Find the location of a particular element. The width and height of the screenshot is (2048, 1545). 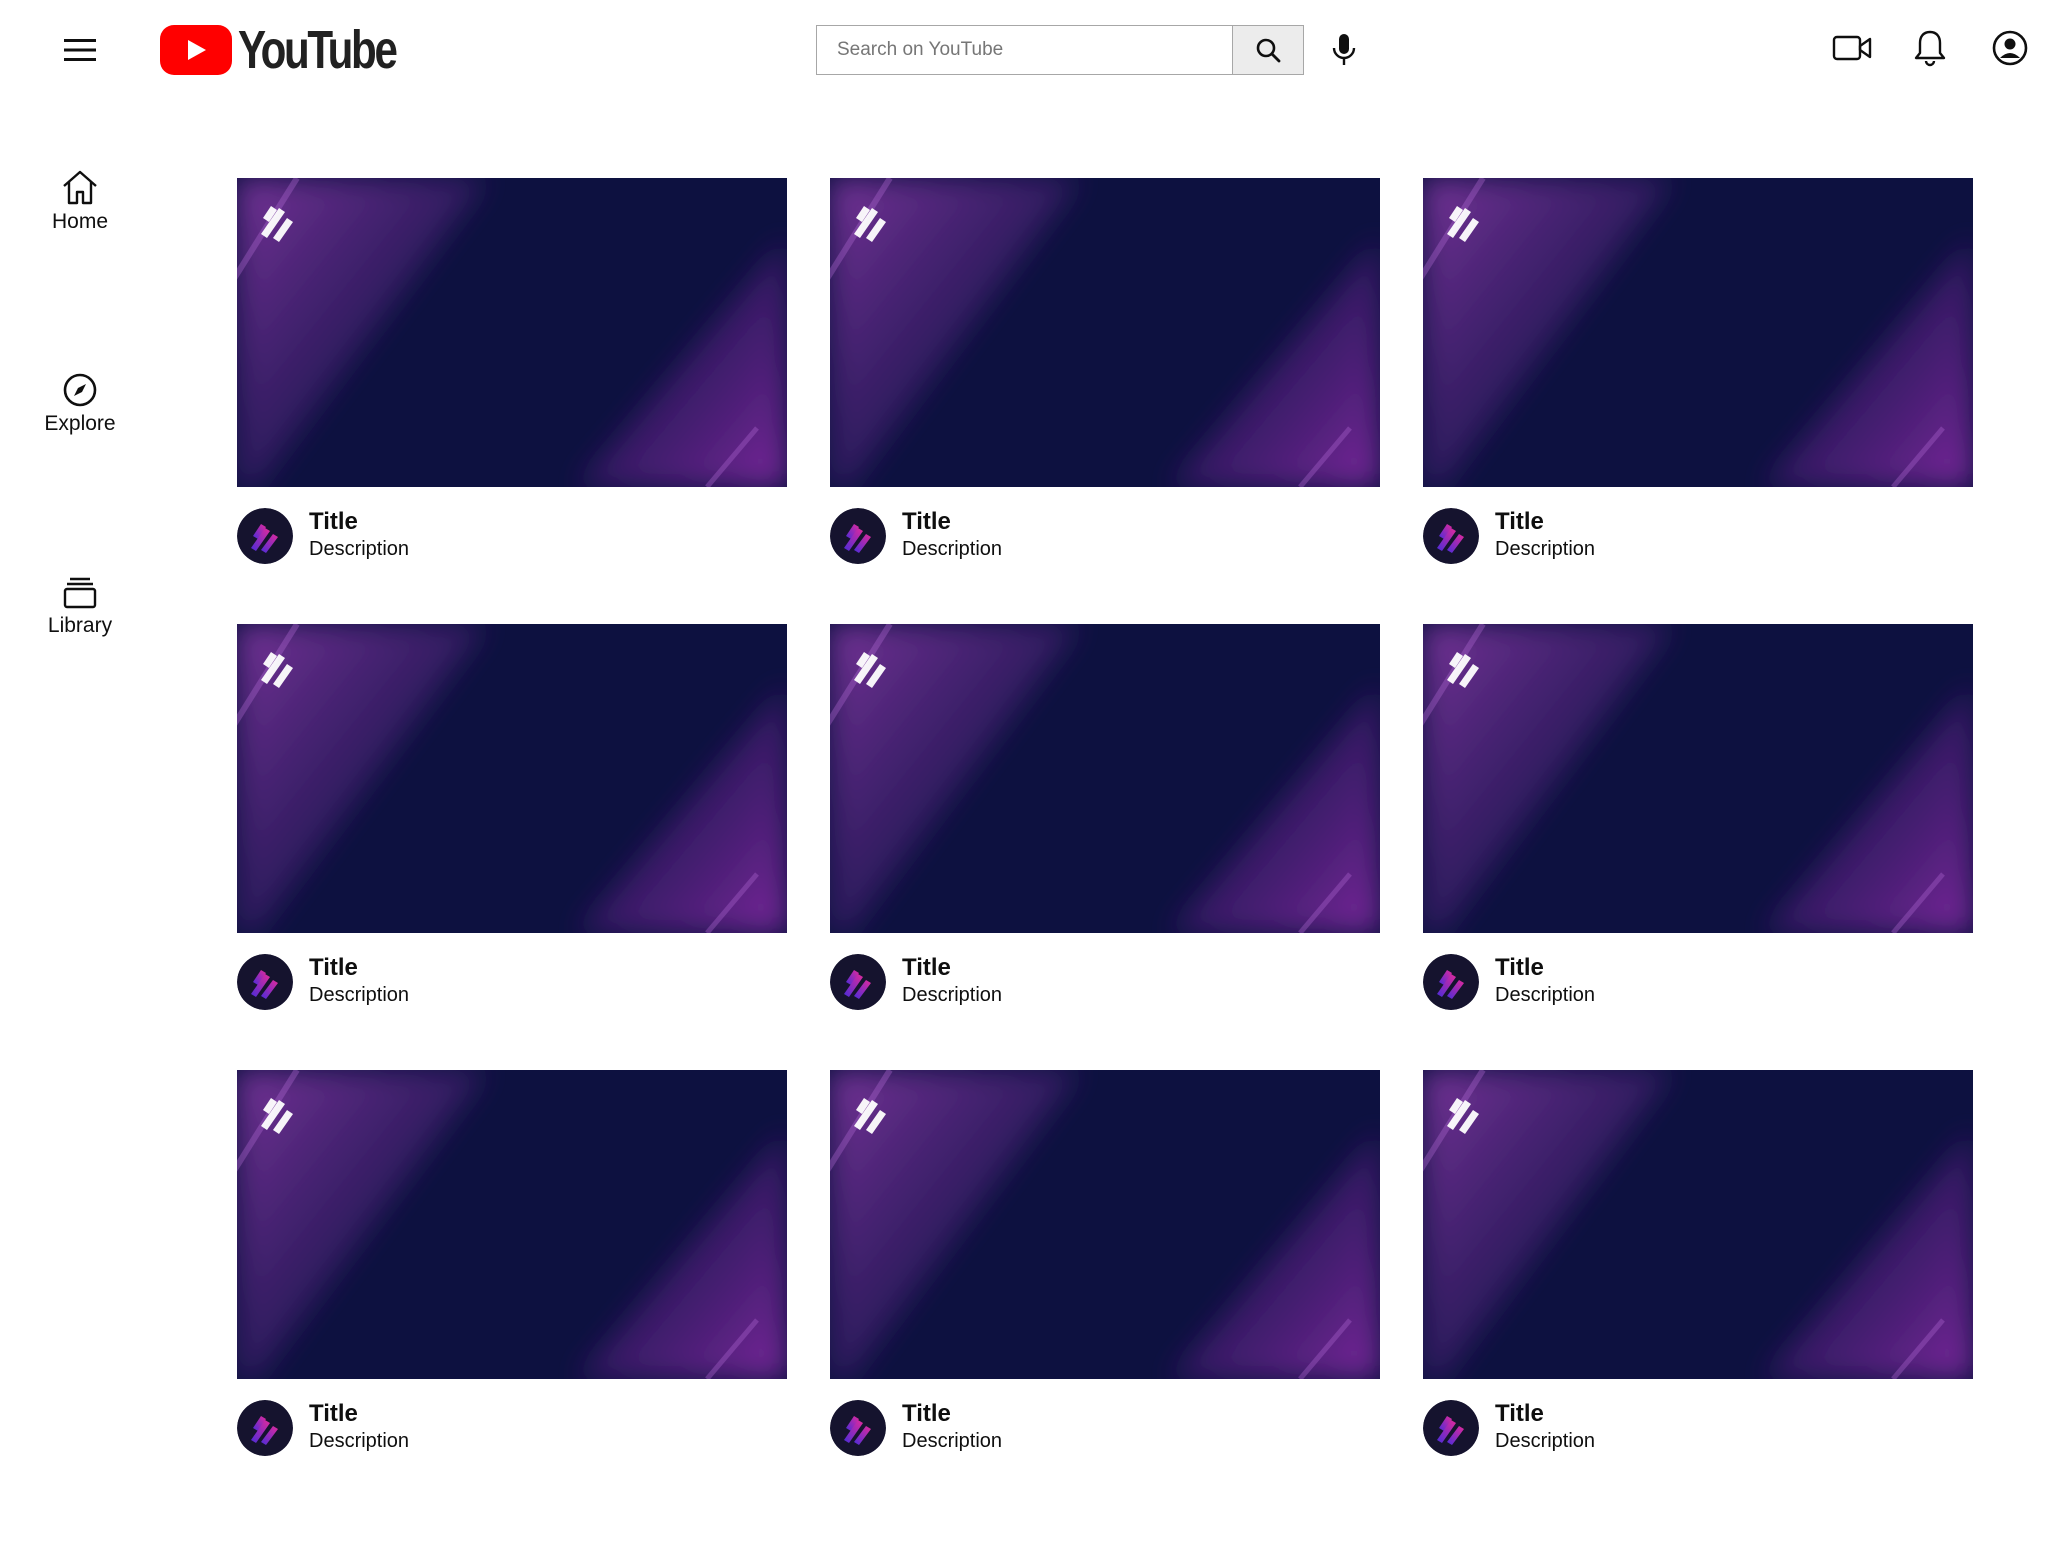

account-button is located at coordinates (2010, 48).